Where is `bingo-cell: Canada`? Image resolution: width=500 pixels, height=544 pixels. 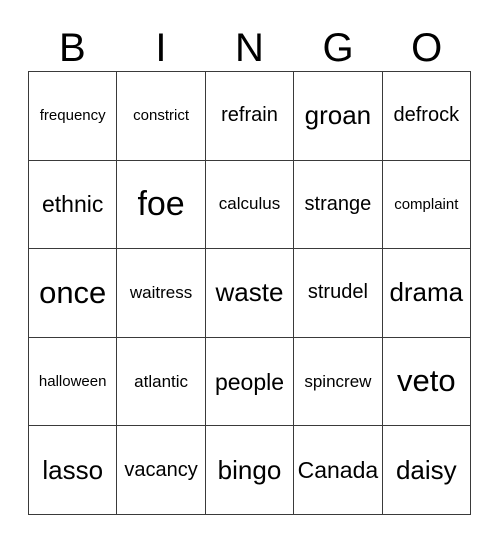
bingo-cell: Canada is located at coordinates (338, 470).